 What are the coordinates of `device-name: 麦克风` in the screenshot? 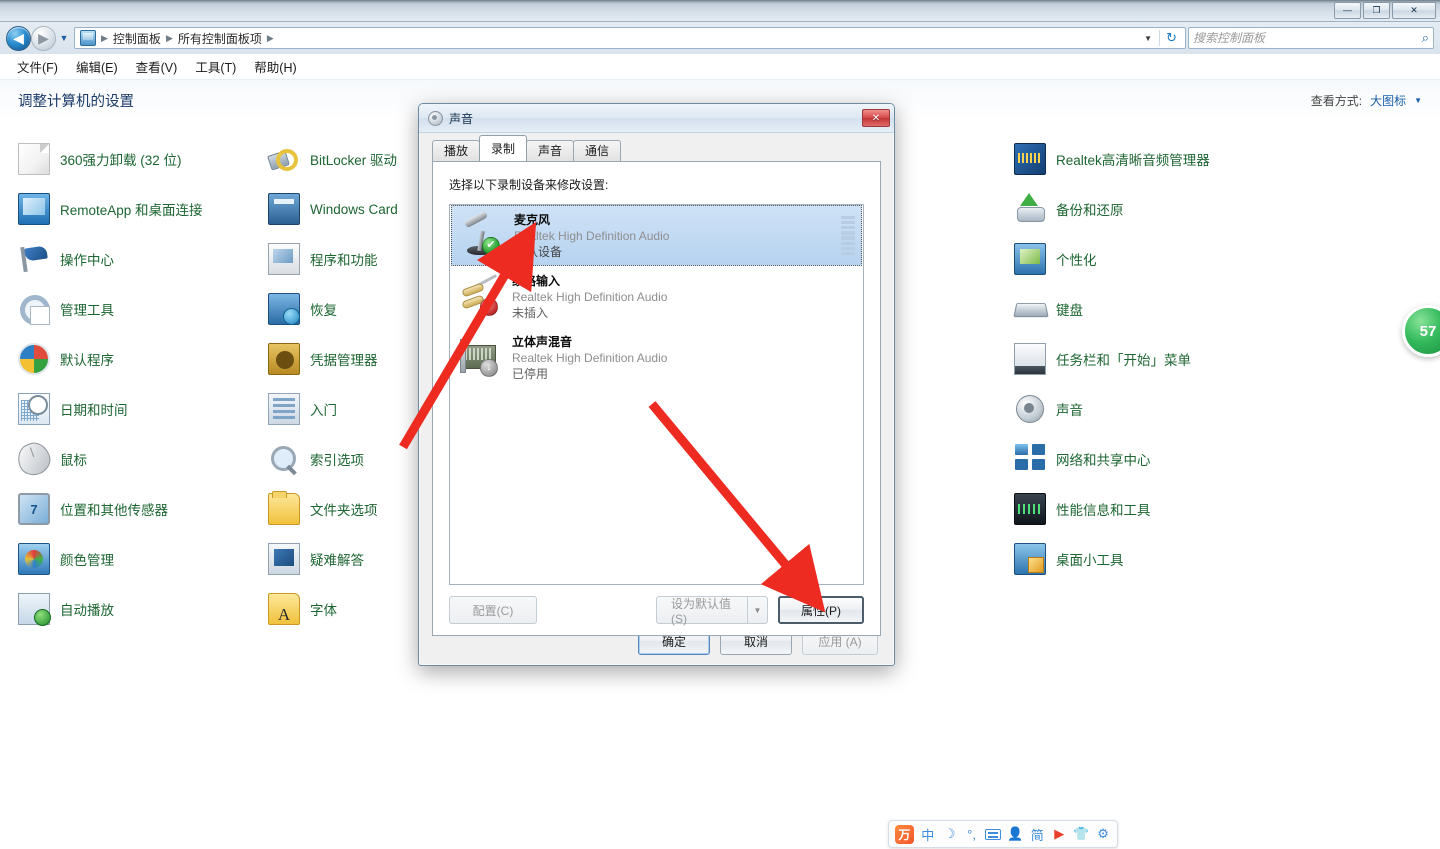 It's located at (532, 219).